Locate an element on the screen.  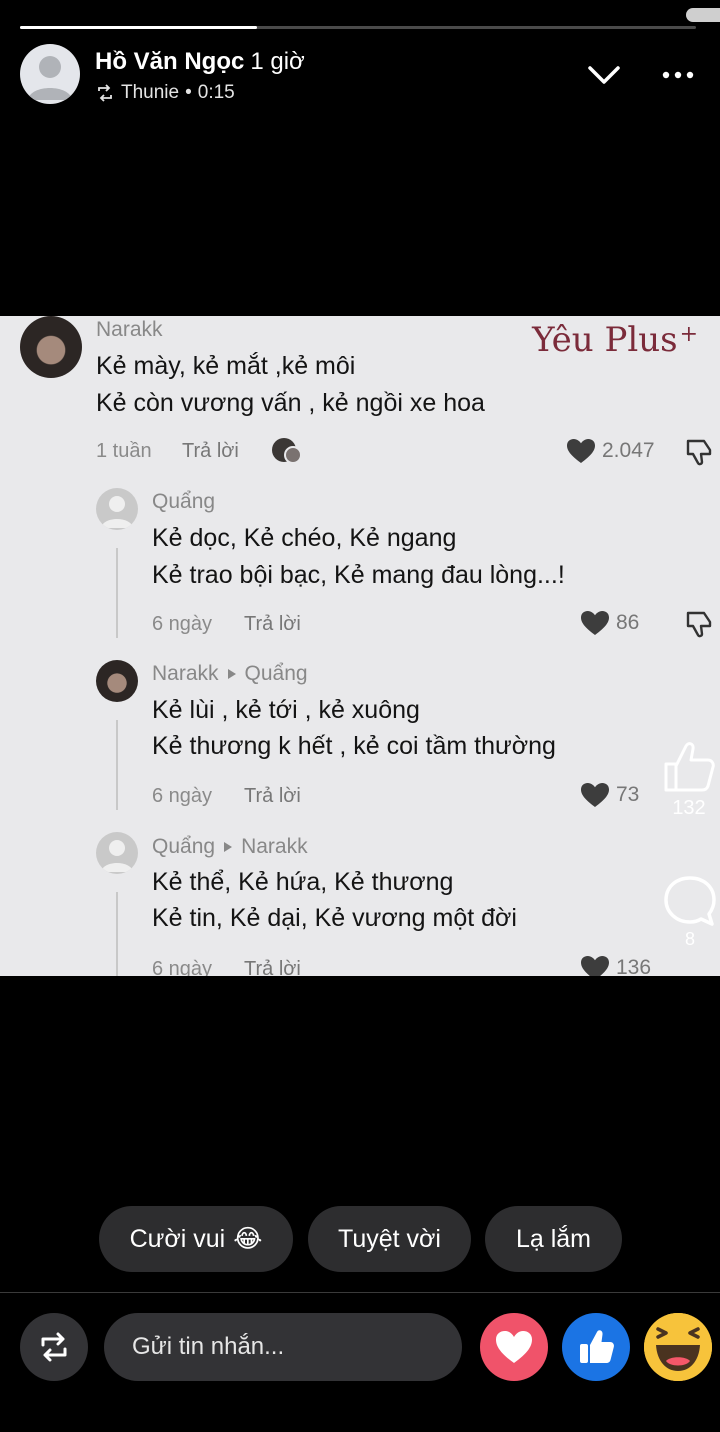
reply-to-author: Narakk is located at coordinates (274, 846).